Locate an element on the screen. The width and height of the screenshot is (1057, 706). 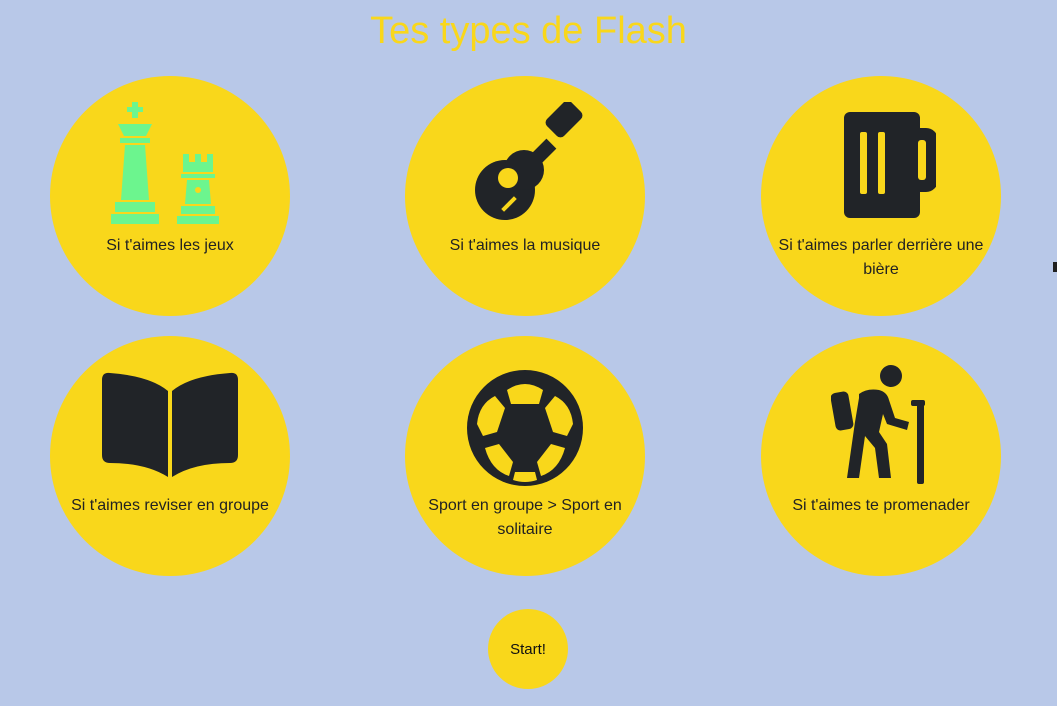
card-label: Si t'aimes la musique is located at coordinates (525, 245).